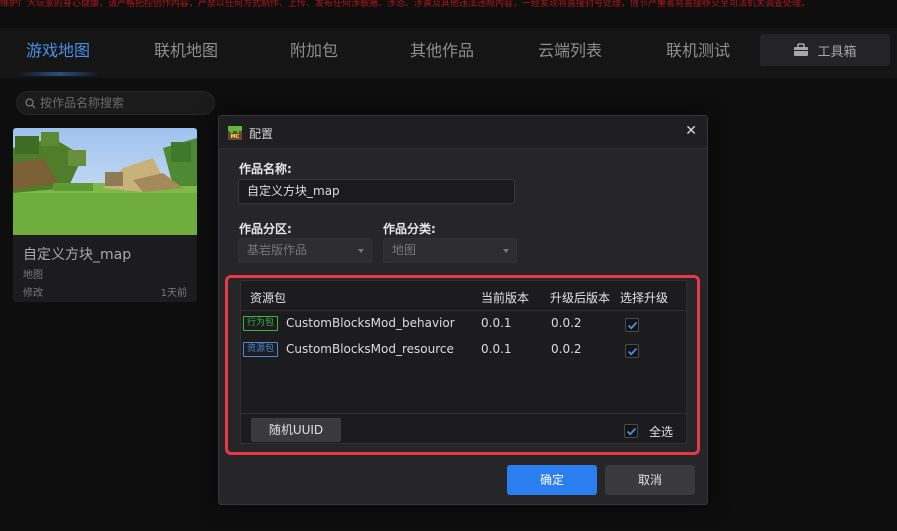  I want to click on footer-divider, so click(463, 413).